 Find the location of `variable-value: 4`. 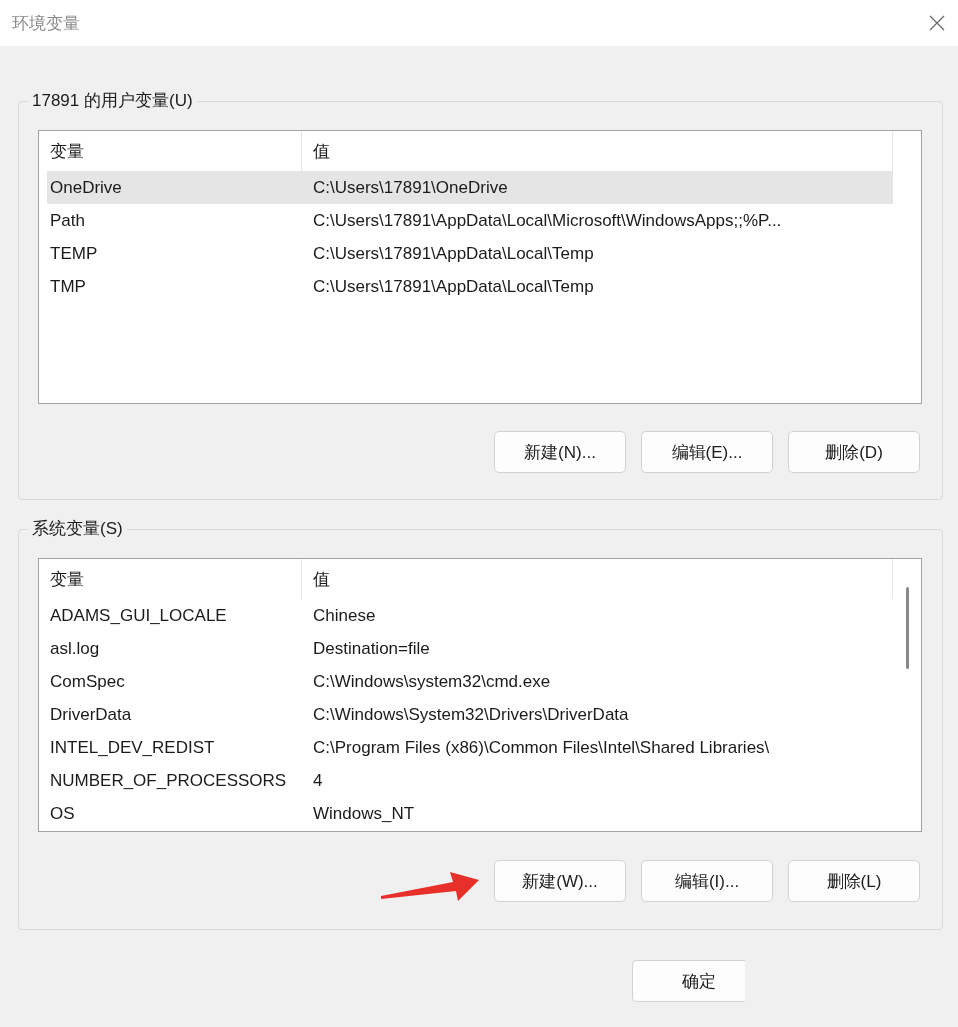

variable-value: 4 is located at coordinates (317, 780).